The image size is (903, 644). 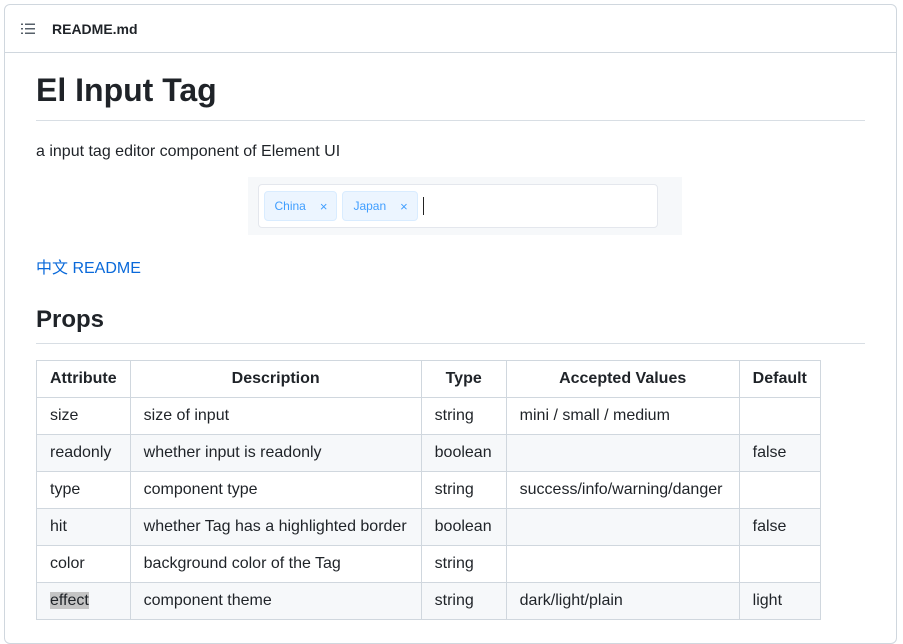 I want to click on table-cell: effect, so click(x=83, y=601).